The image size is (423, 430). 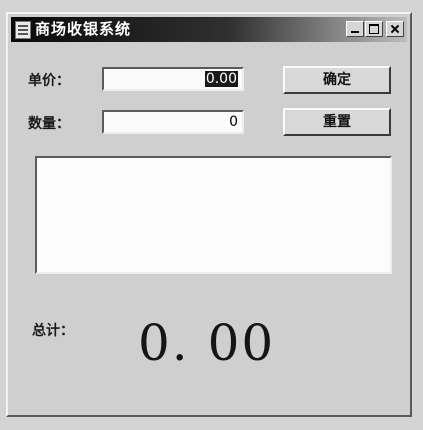 What do you see at coordinates (395, 29) in the screenshot?
I see `close-icon` at bounding box center [395, 29].